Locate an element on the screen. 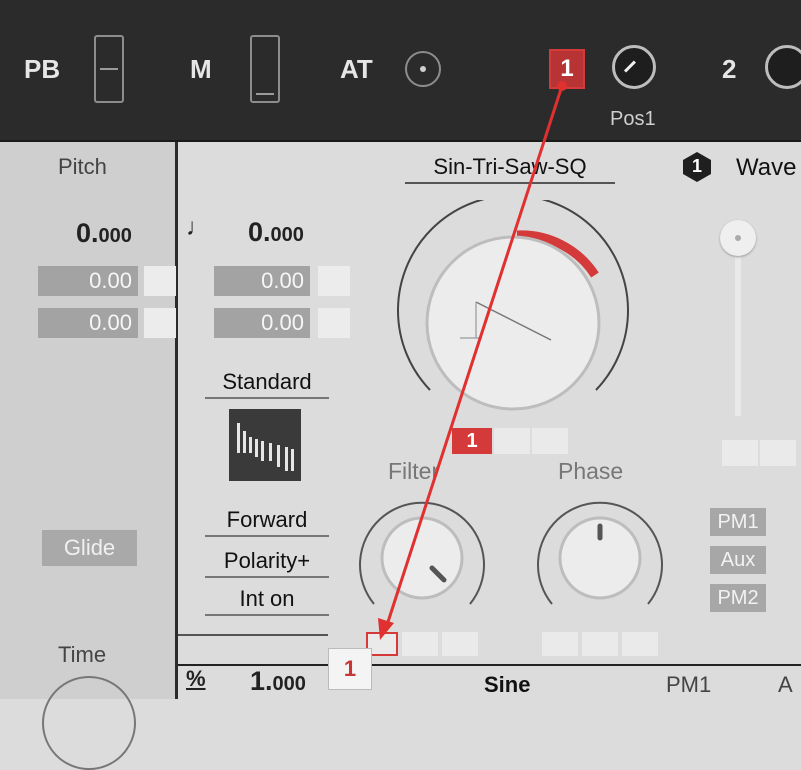  osc-value: 0.000 is located at coordinates (276, 232).